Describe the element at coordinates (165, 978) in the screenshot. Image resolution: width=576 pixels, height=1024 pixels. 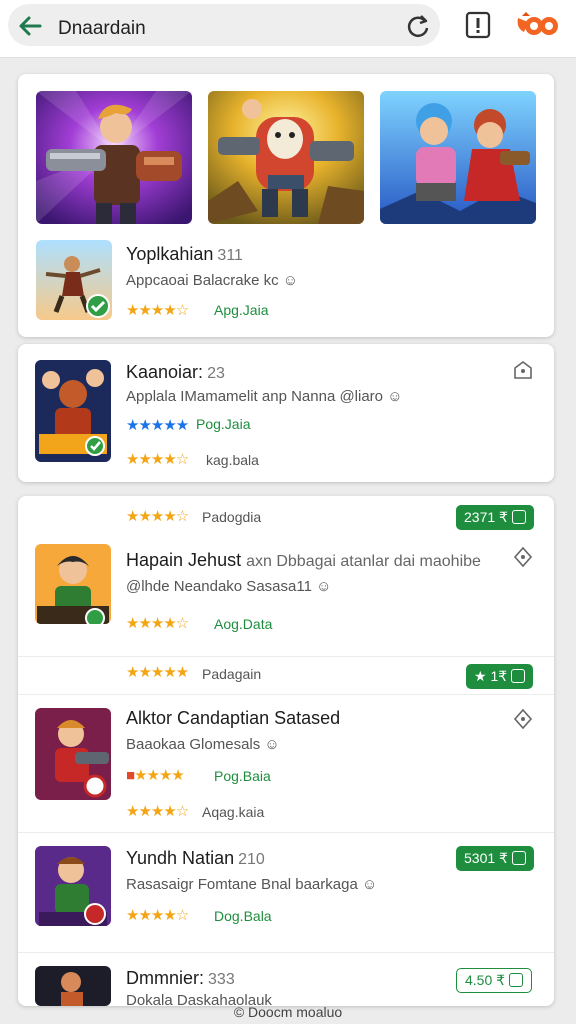
I see `app-title-text: Dmmnier:` at that location.